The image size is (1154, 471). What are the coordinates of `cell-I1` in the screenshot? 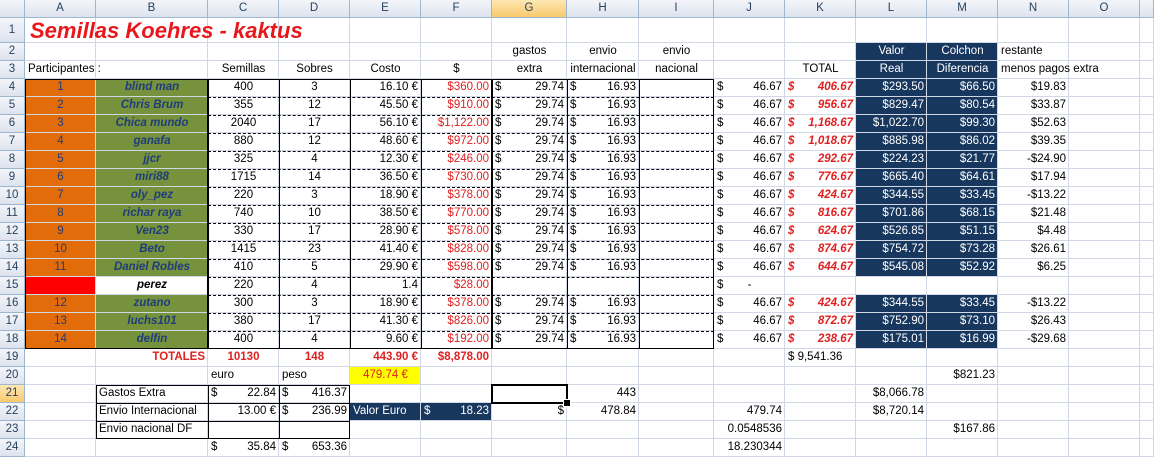 It's located at (676, 30).